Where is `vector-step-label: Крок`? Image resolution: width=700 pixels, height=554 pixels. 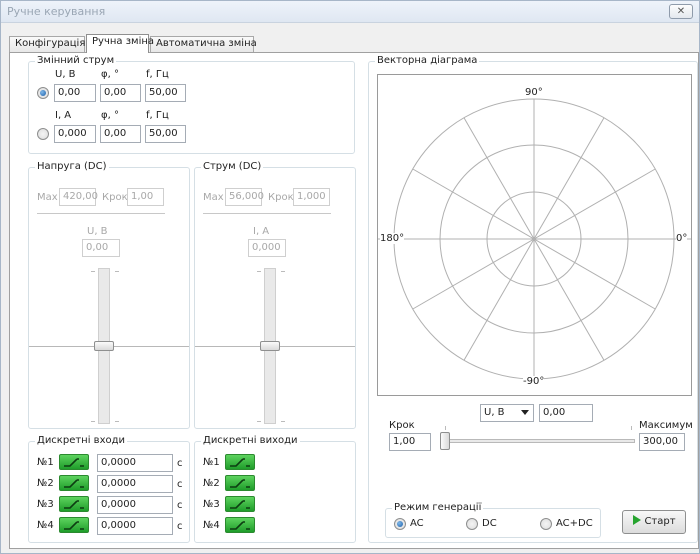
vector-step-label: Крок is located at coordinates (402, 425).